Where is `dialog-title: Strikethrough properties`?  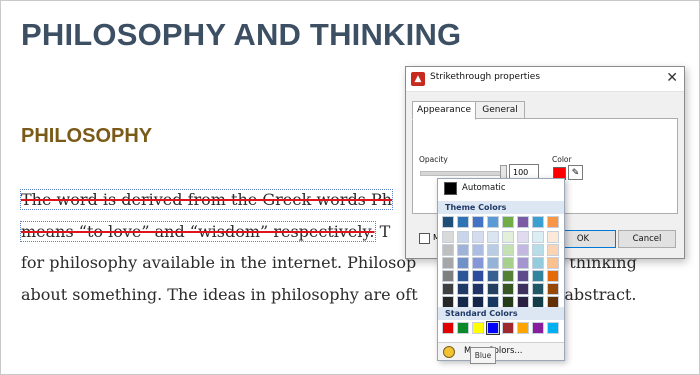 dialog-title: Strikethrough properties is located at coordinates (485, 77).